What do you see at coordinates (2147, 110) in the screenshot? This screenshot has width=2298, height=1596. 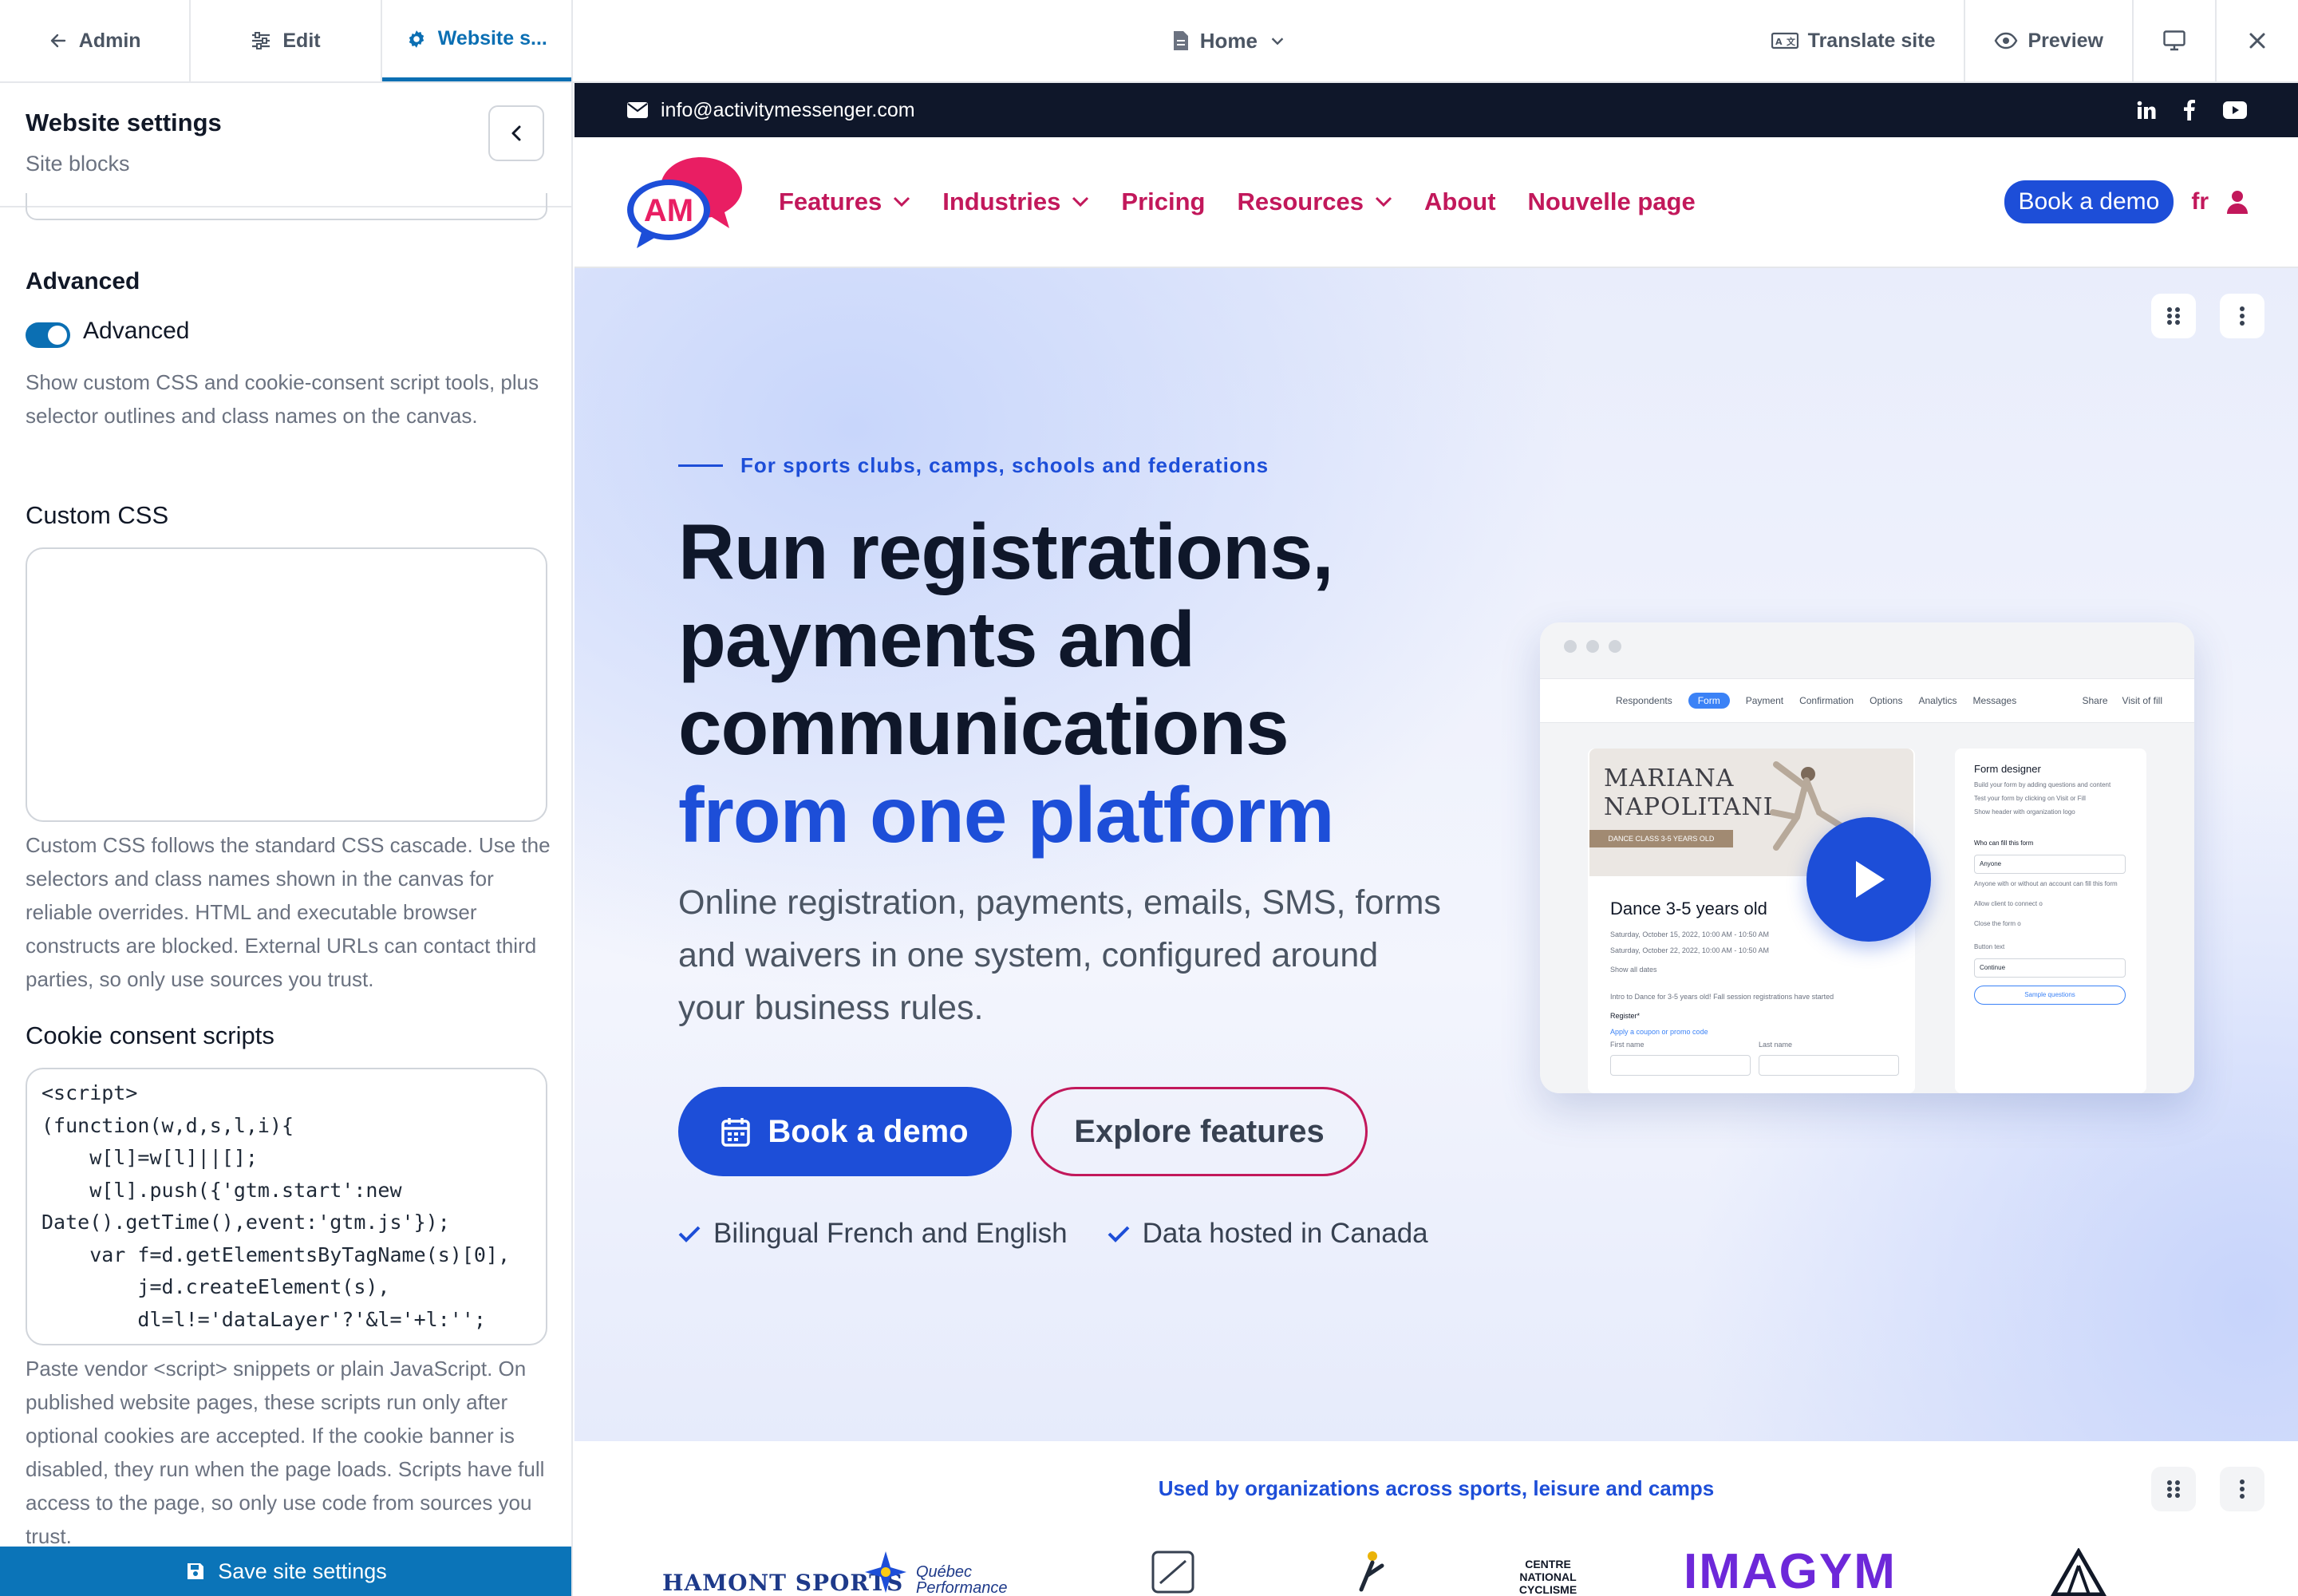 I see `linkedin-icon` at bounding box center [2147, 110].